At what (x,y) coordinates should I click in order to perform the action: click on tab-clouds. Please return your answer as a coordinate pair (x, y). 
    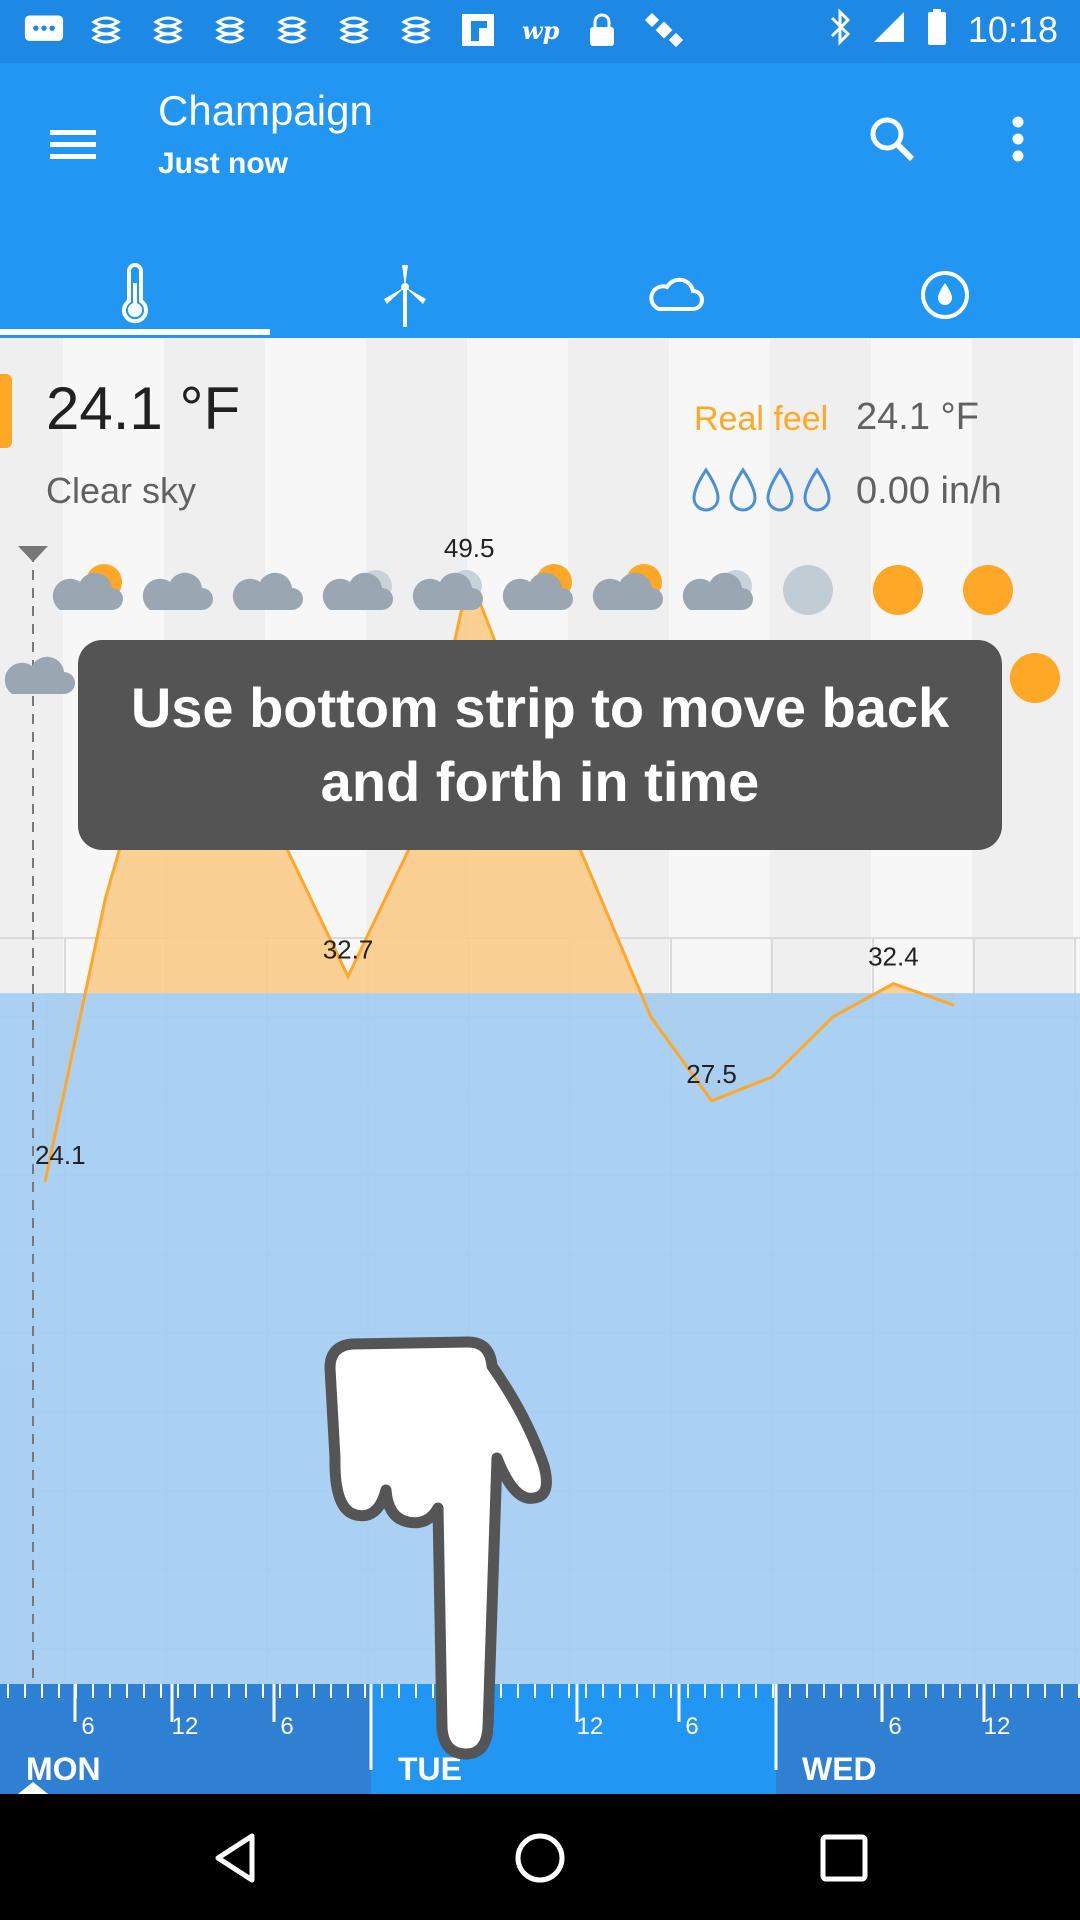
    Looking at the image, I should click on (675, 300).